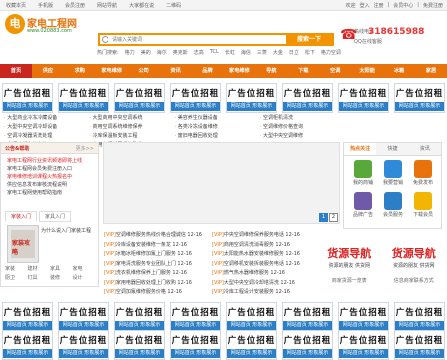  I want to click on top-right-link: 注册, so click(379, 5).